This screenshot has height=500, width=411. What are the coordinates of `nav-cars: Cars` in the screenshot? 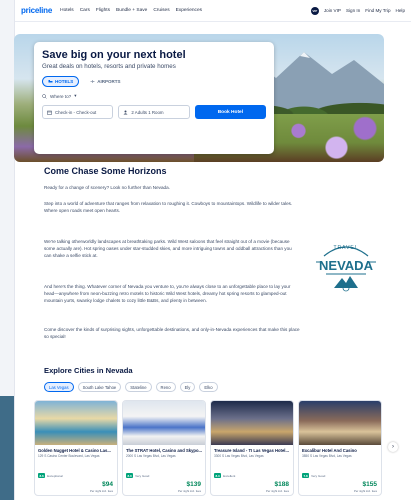 It's located at (85, 10).